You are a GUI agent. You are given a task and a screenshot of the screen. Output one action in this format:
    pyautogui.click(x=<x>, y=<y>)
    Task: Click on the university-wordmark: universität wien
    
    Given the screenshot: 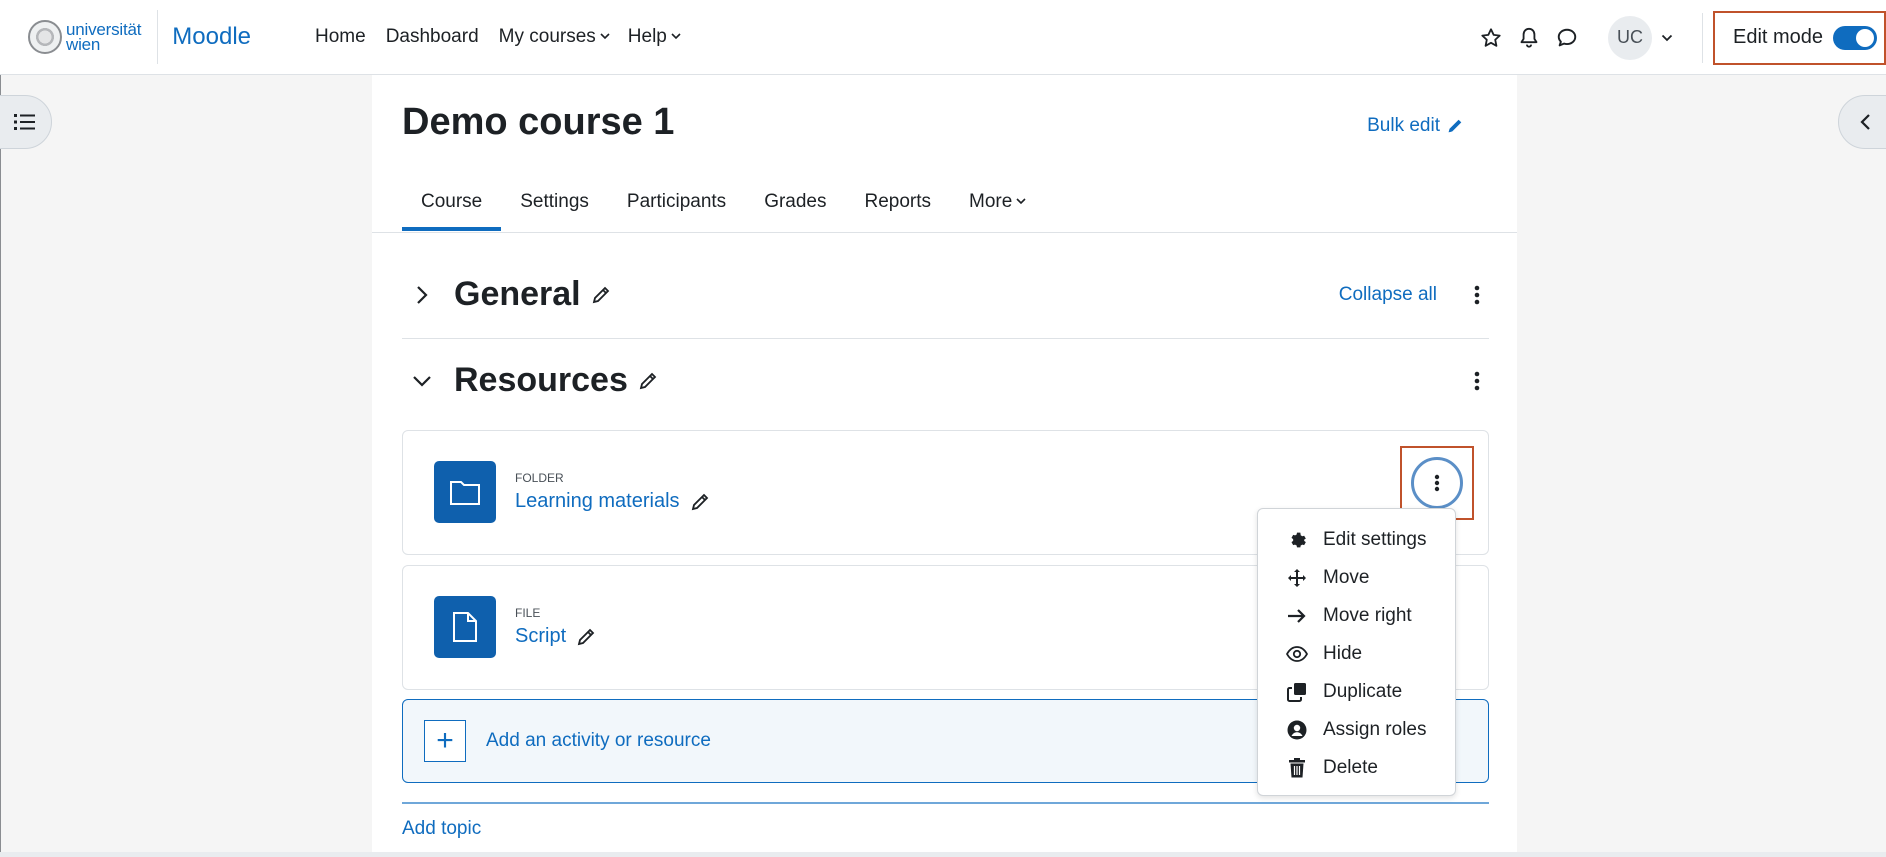 What is the action you would take?
    pyautogui.click(x=104, y=37)
    